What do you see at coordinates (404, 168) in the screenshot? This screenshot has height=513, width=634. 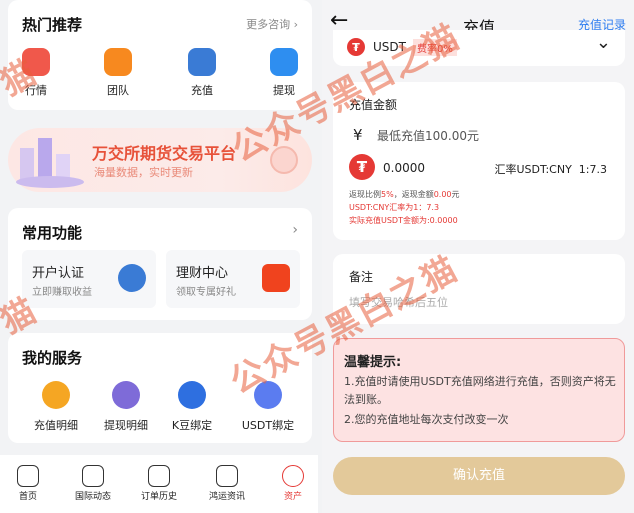 I see `usdt-value: 0.0000` at bounding box center [404, 168].